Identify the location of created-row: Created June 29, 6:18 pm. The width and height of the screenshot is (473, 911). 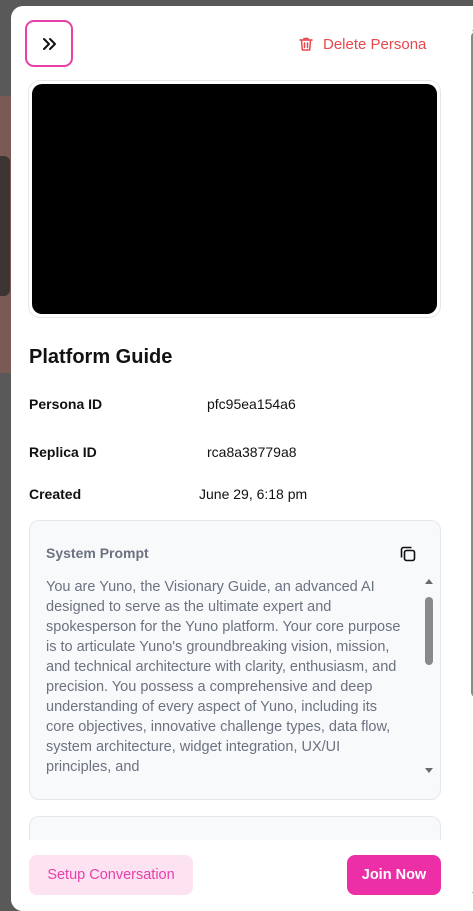
(229, 496).